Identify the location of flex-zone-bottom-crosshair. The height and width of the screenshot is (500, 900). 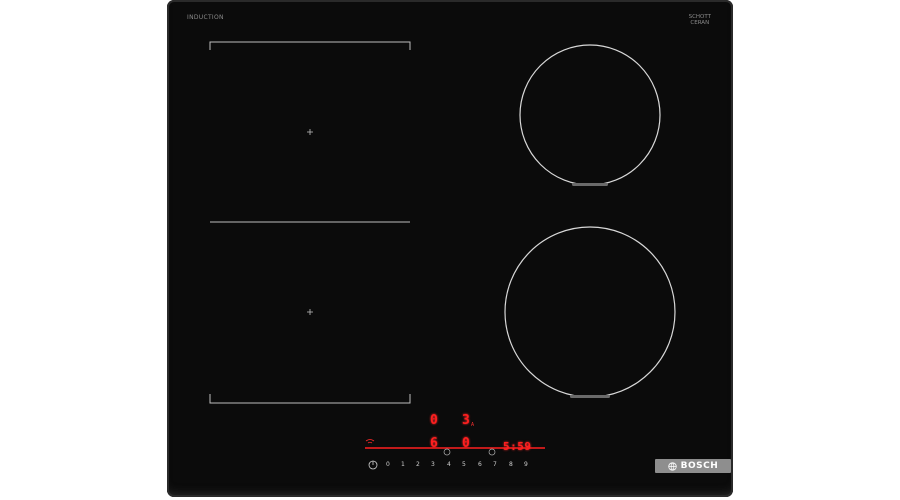
(310, 312).